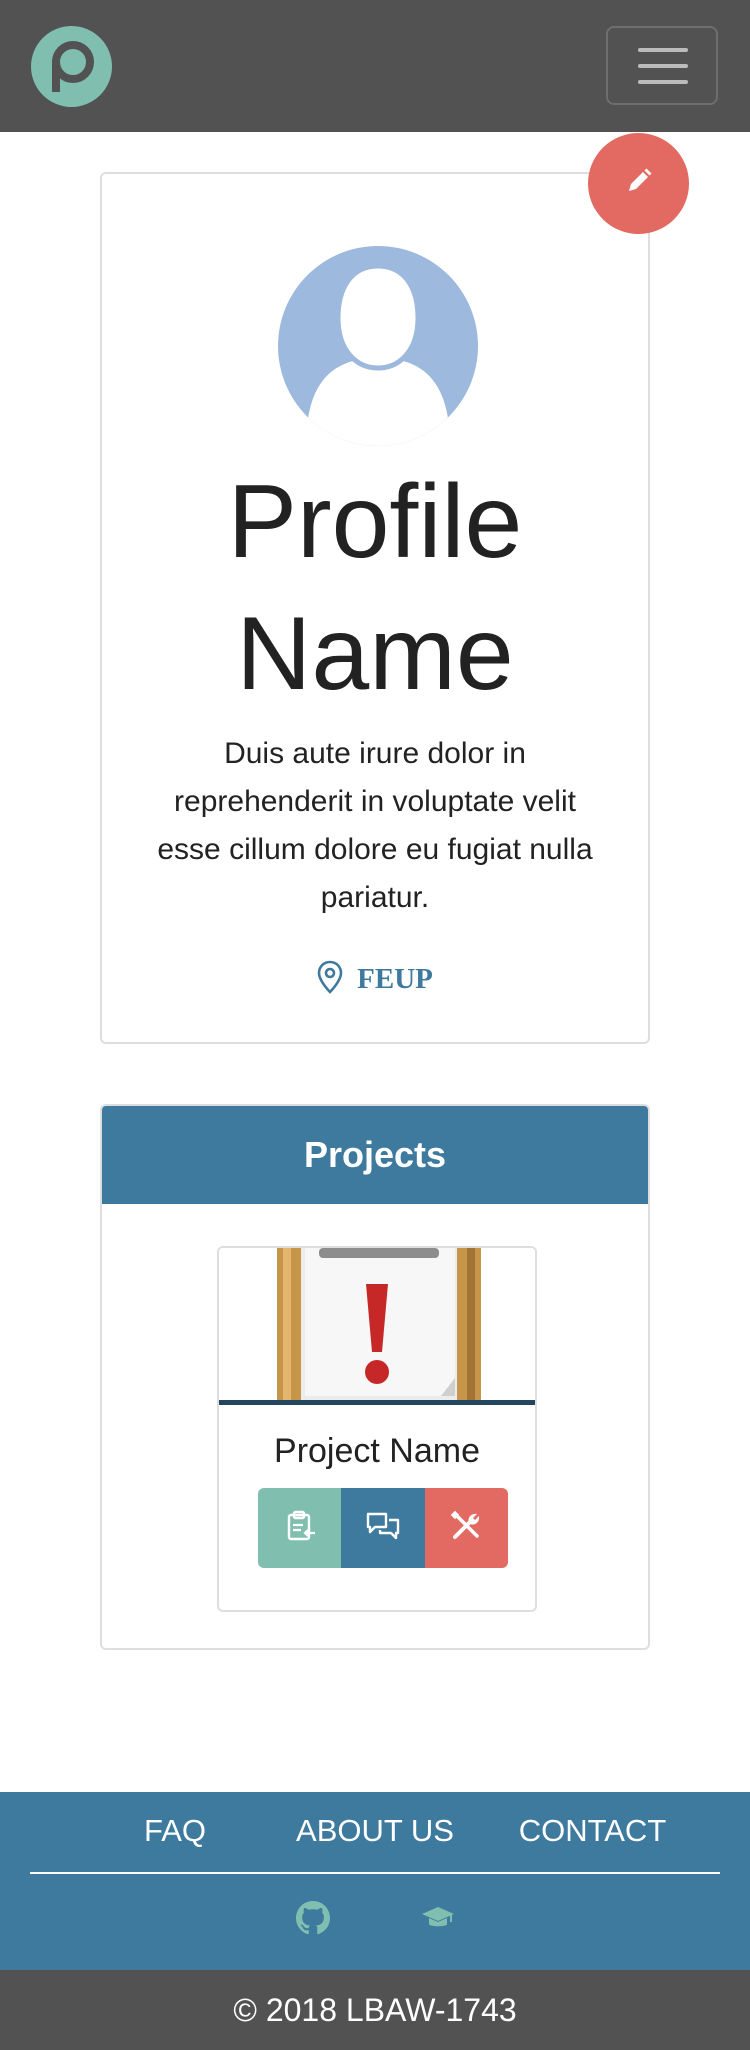 This screenshot has height=2050, width=750. I want to click on footer-nav: FAQ ABOUT US CONTACT, so click(375, 1831).